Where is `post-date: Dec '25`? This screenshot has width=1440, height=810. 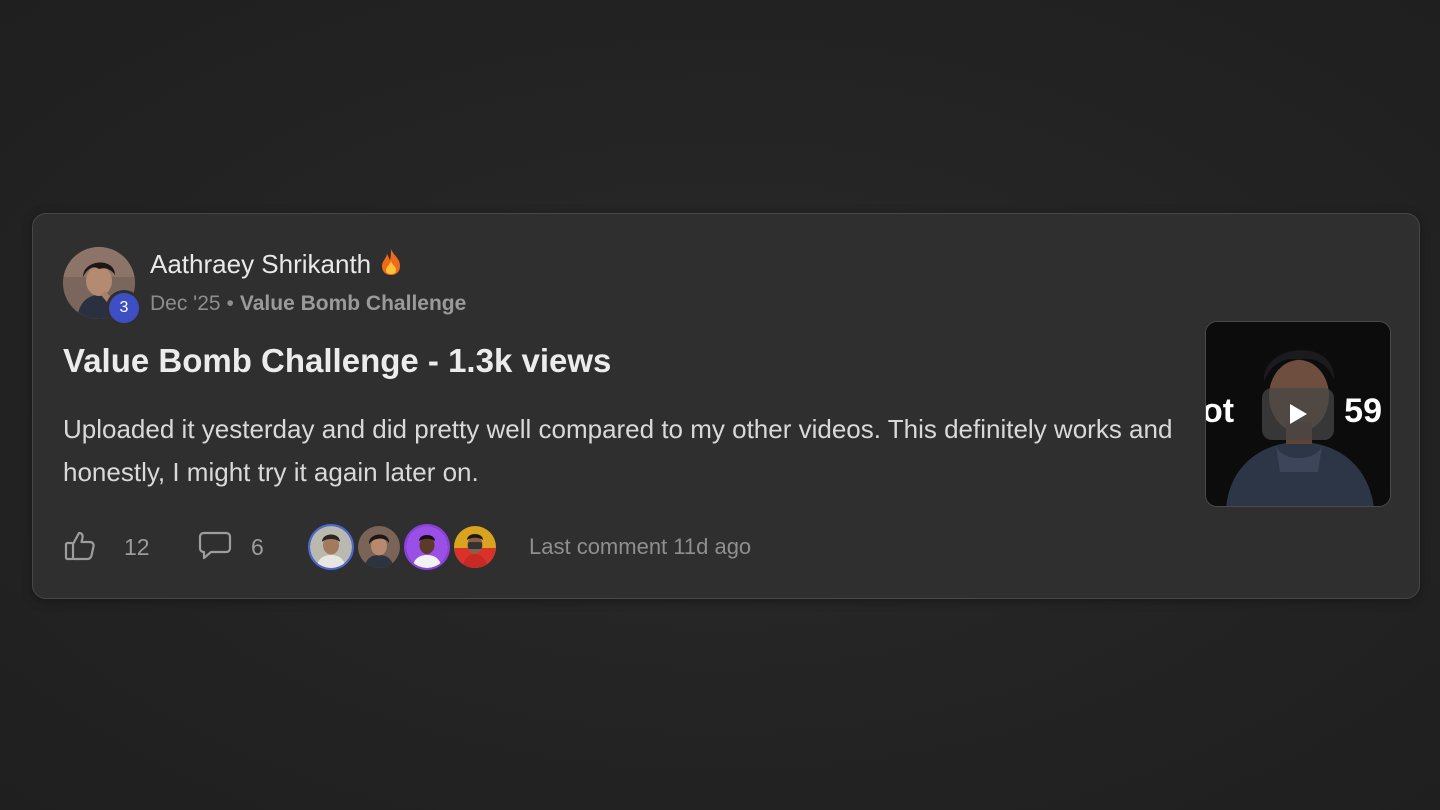 post-date: Dec '25 is located at coordinates (185, 303).